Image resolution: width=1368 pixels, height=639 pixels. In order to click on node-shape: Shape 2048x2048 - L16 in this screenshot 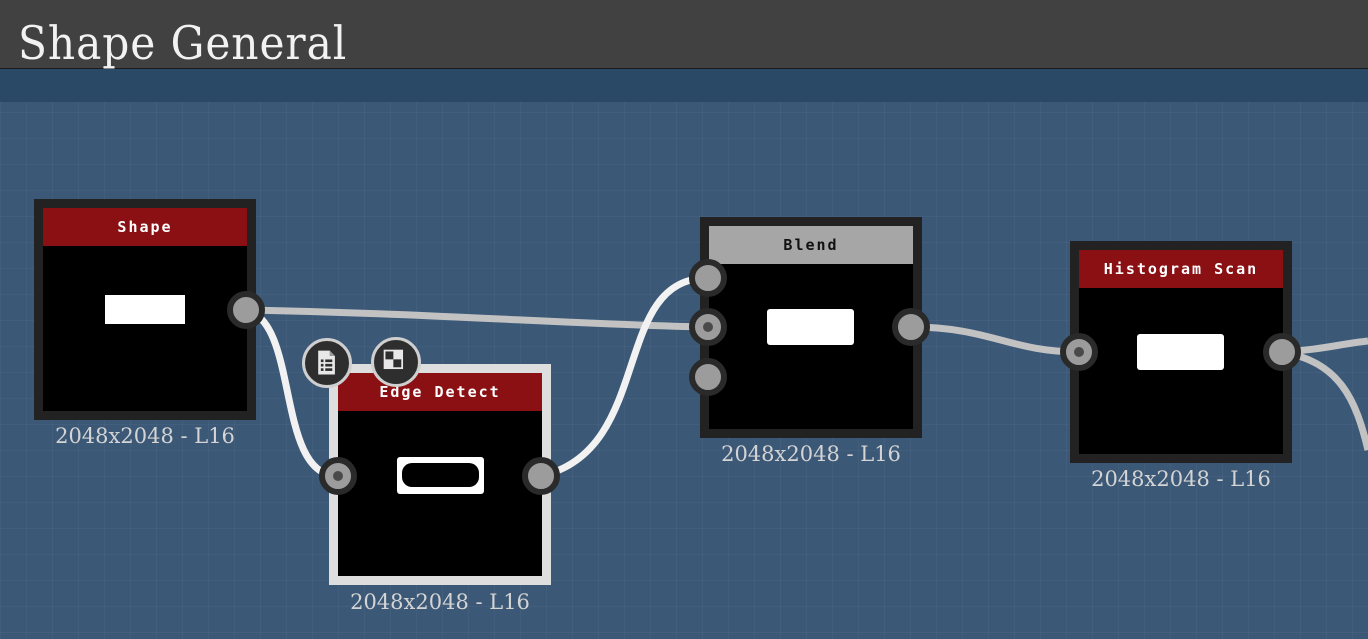, I will do `click(145, 323)`.